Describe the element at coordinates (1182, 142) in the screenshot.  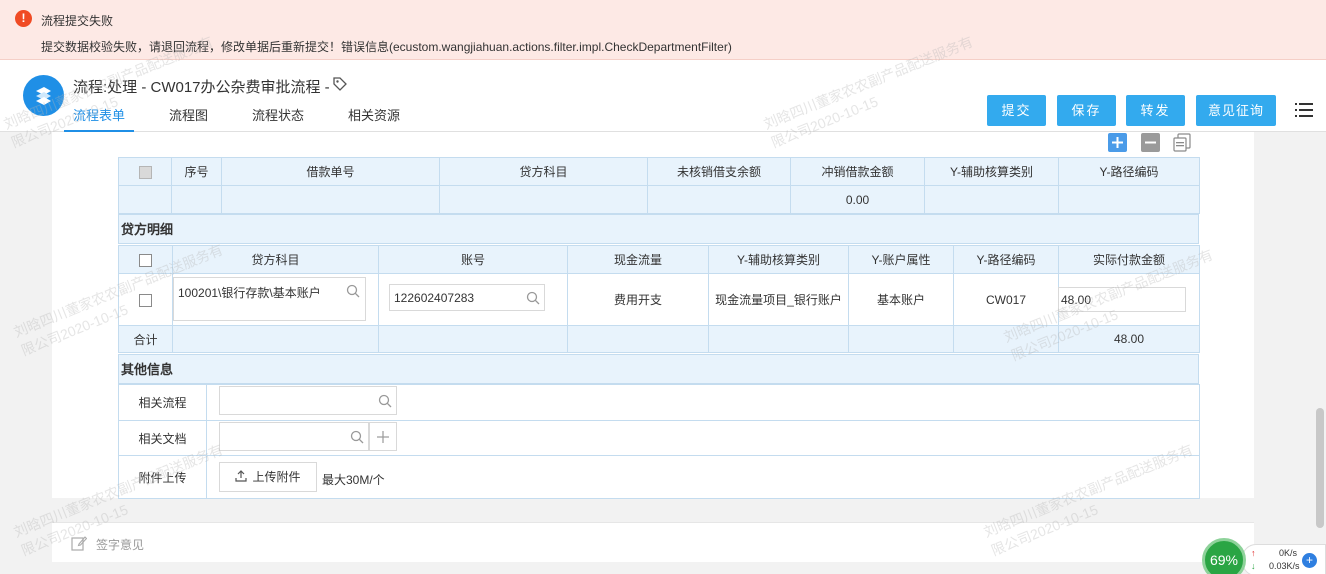
I see `copy-row-icon` at that location.